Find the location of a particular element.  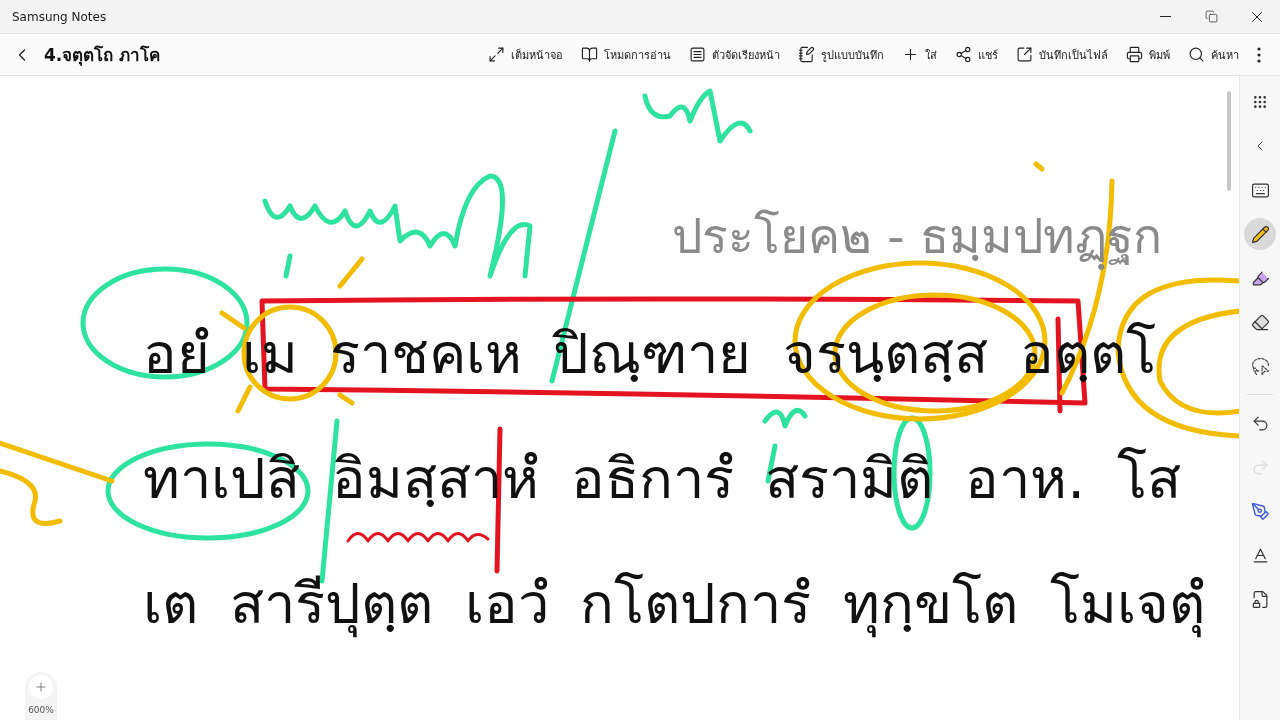

eraser-icon is located at coordinates (1260, 322).